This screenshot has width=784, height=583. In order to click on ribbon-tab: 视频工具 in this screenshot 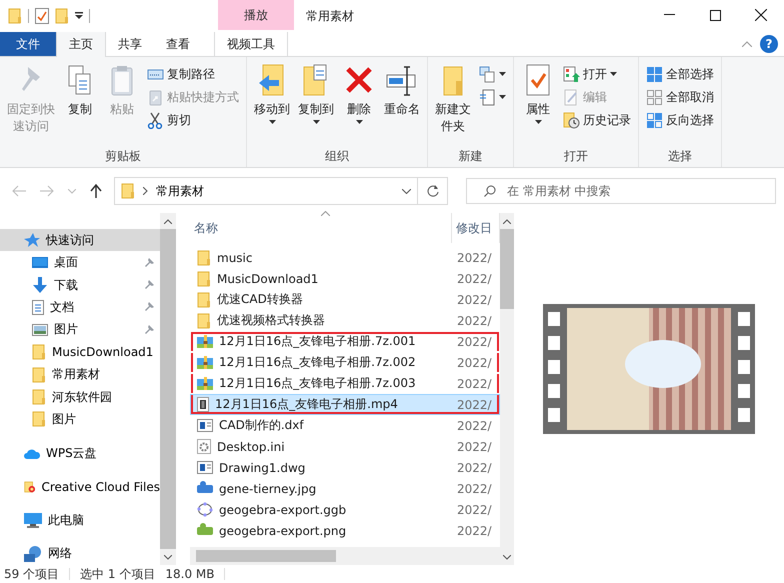, I will do `click(251, 44)`.